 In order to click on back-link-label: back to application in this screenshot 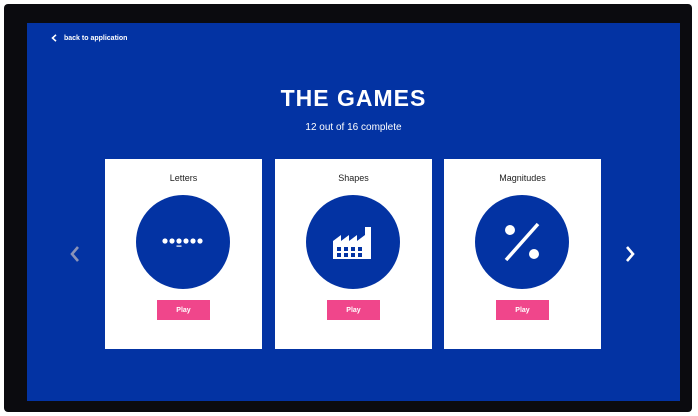, I will do `click(96, 38)`.